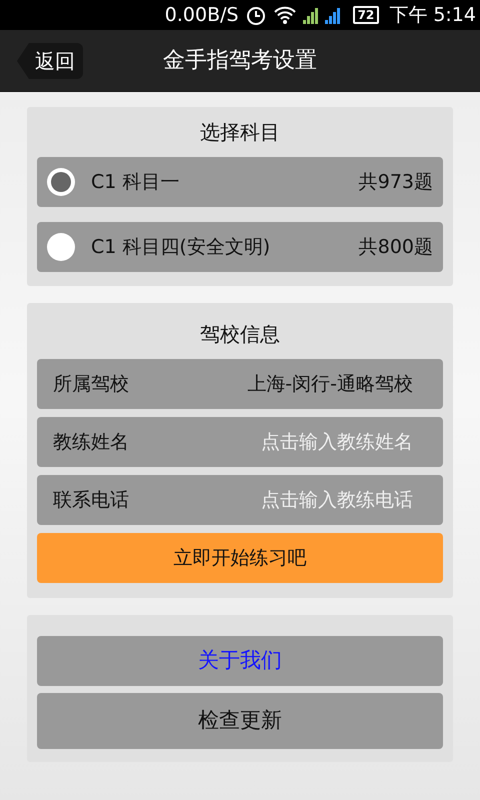  What do you see at coordinates (240, 721) in the screenshot?
I see `menu-button: 检查更新` at bounding box center [240, 721].